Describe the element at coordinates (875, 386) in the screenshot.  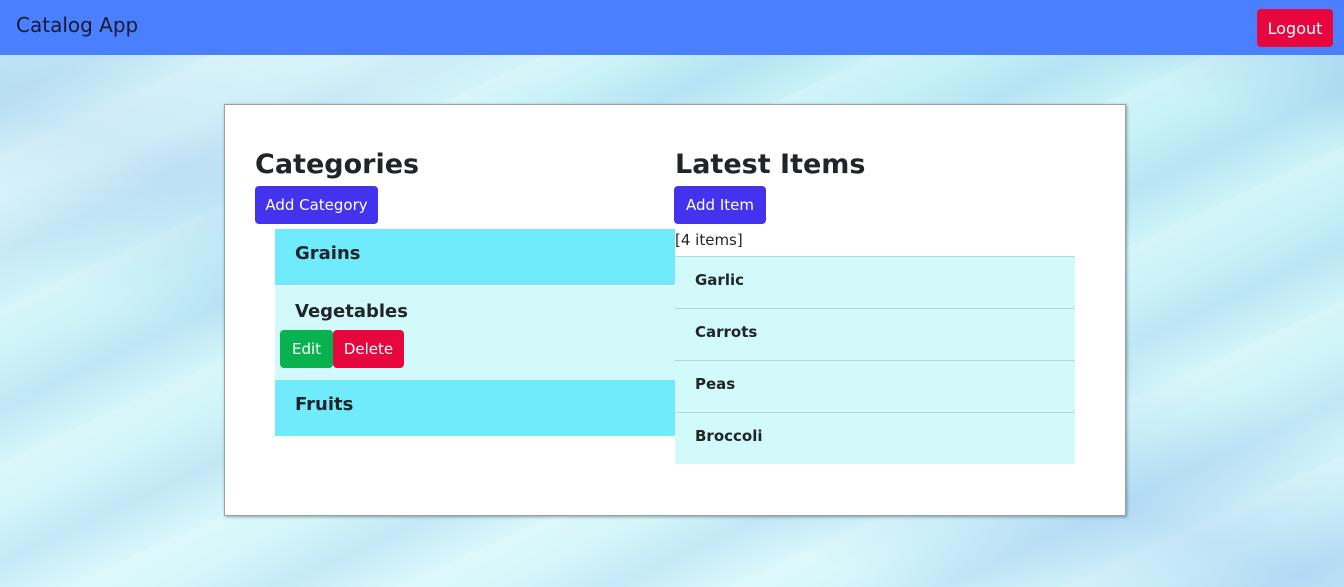
I see `list-item: Peas` at that location.